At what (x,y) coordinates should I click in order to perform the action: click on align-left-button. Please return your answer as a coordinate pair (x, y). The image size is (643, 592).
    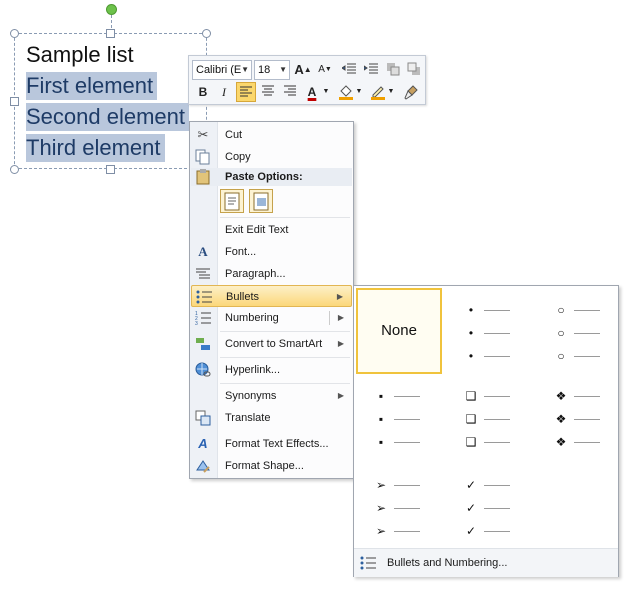
    Looking at the image, I should click on (246, 92).